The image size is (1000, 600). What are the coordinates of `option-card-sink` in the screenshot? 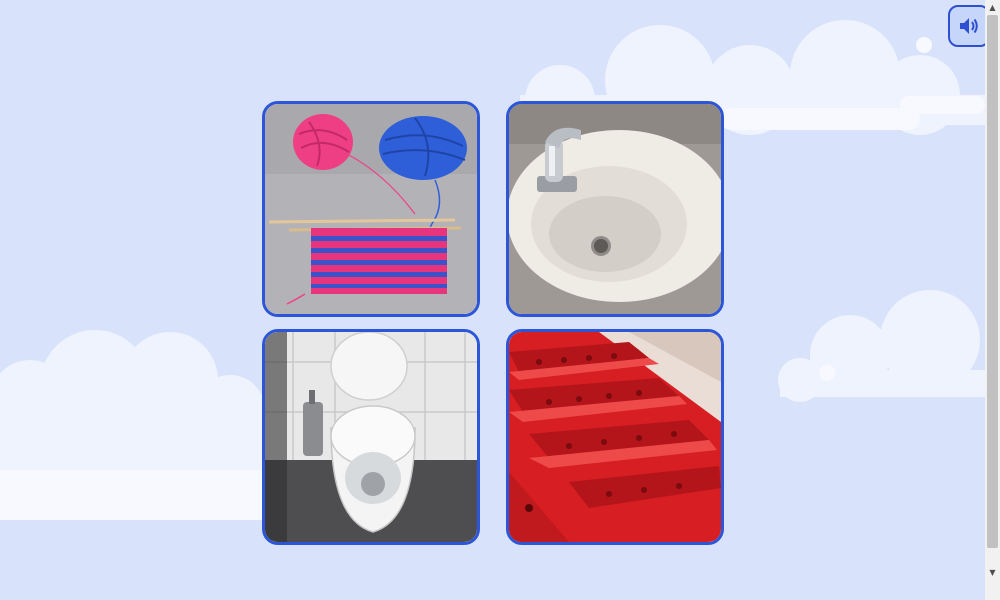 It's located at (615, 209).